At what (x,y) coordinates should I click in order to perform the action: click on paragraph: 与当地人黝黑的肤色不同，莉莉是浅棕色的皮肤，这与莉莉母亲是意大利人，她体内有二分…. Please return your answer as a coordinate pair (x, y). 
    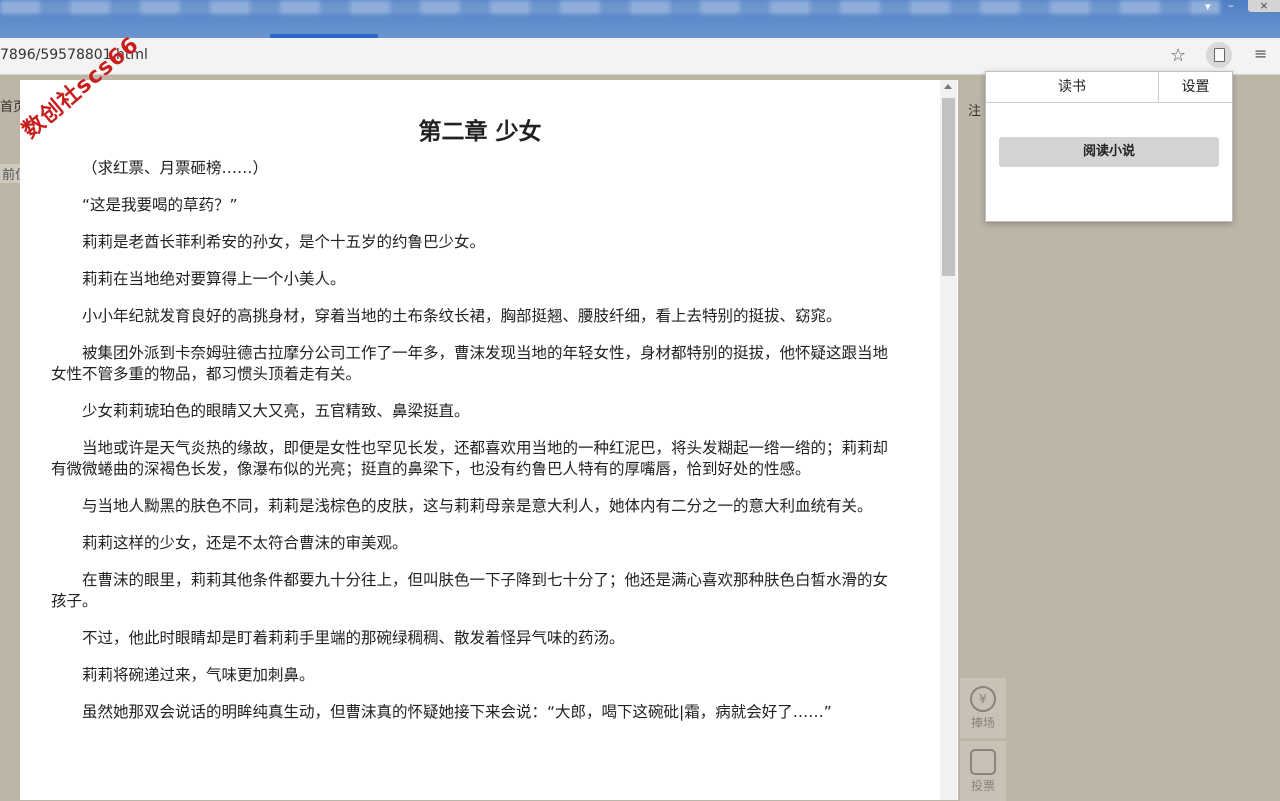
    Looking at the image, I should click on (477, 506).